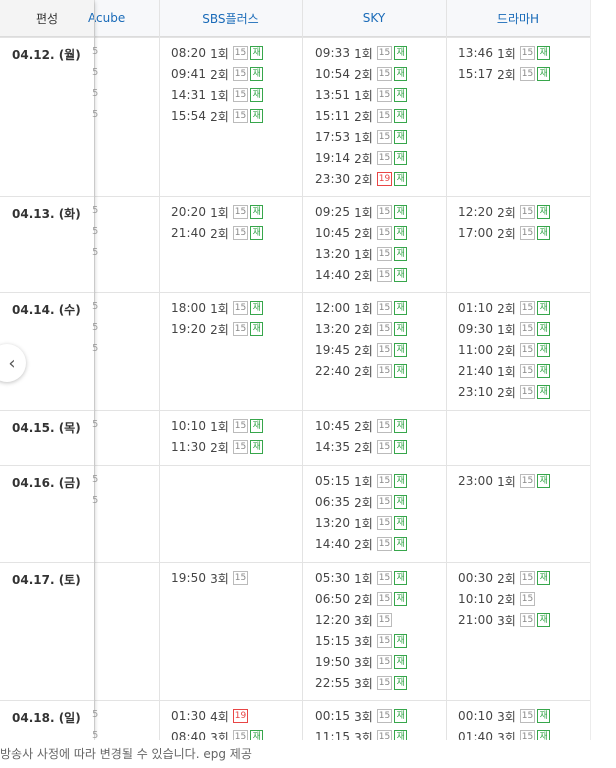  What do you see at coordinates (217, 447) in the screenshot?
I see `schedule-entry: 11:30 2회 15 재` at bounding box center [217, 447].